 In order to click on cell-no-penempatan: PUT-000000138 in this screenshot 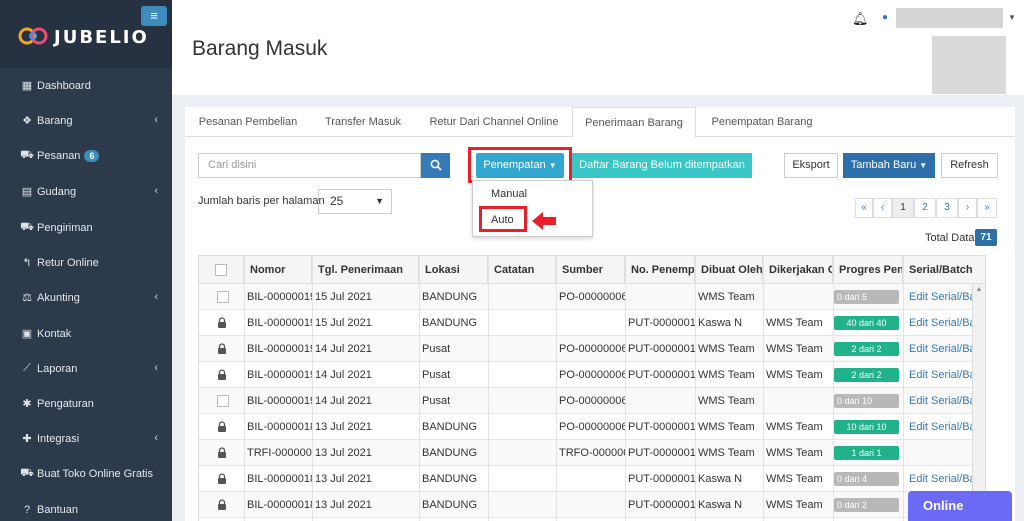, I will do `click(661, 375)`.